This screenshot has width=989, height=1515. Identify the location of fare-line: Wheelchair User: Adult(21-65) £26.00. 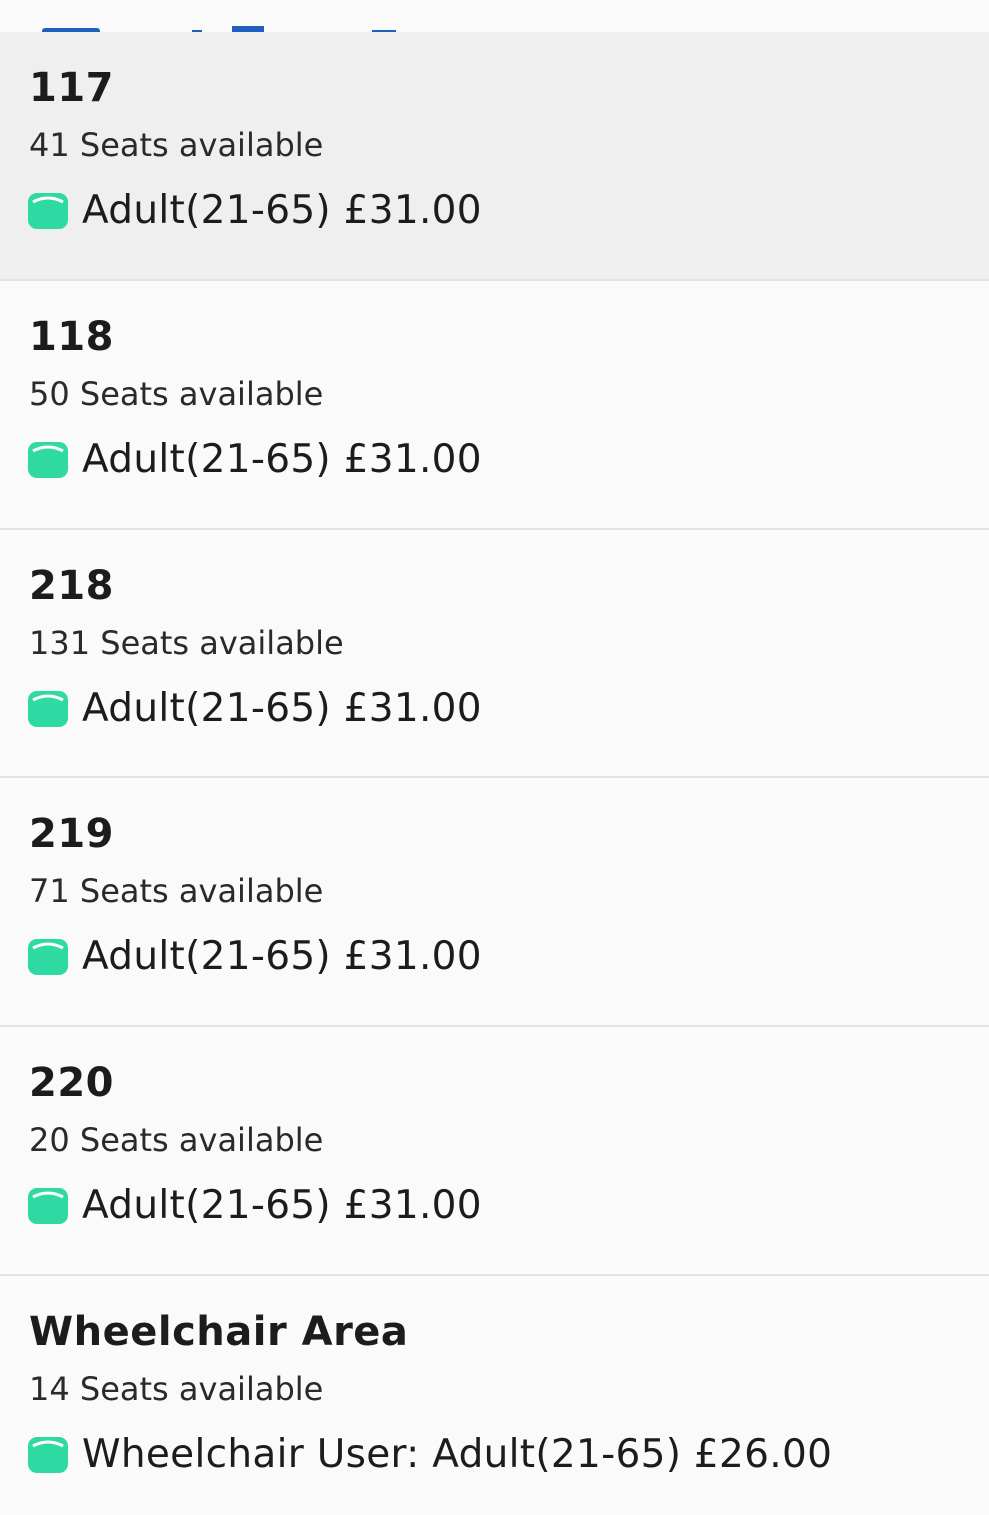
(430, 1454).